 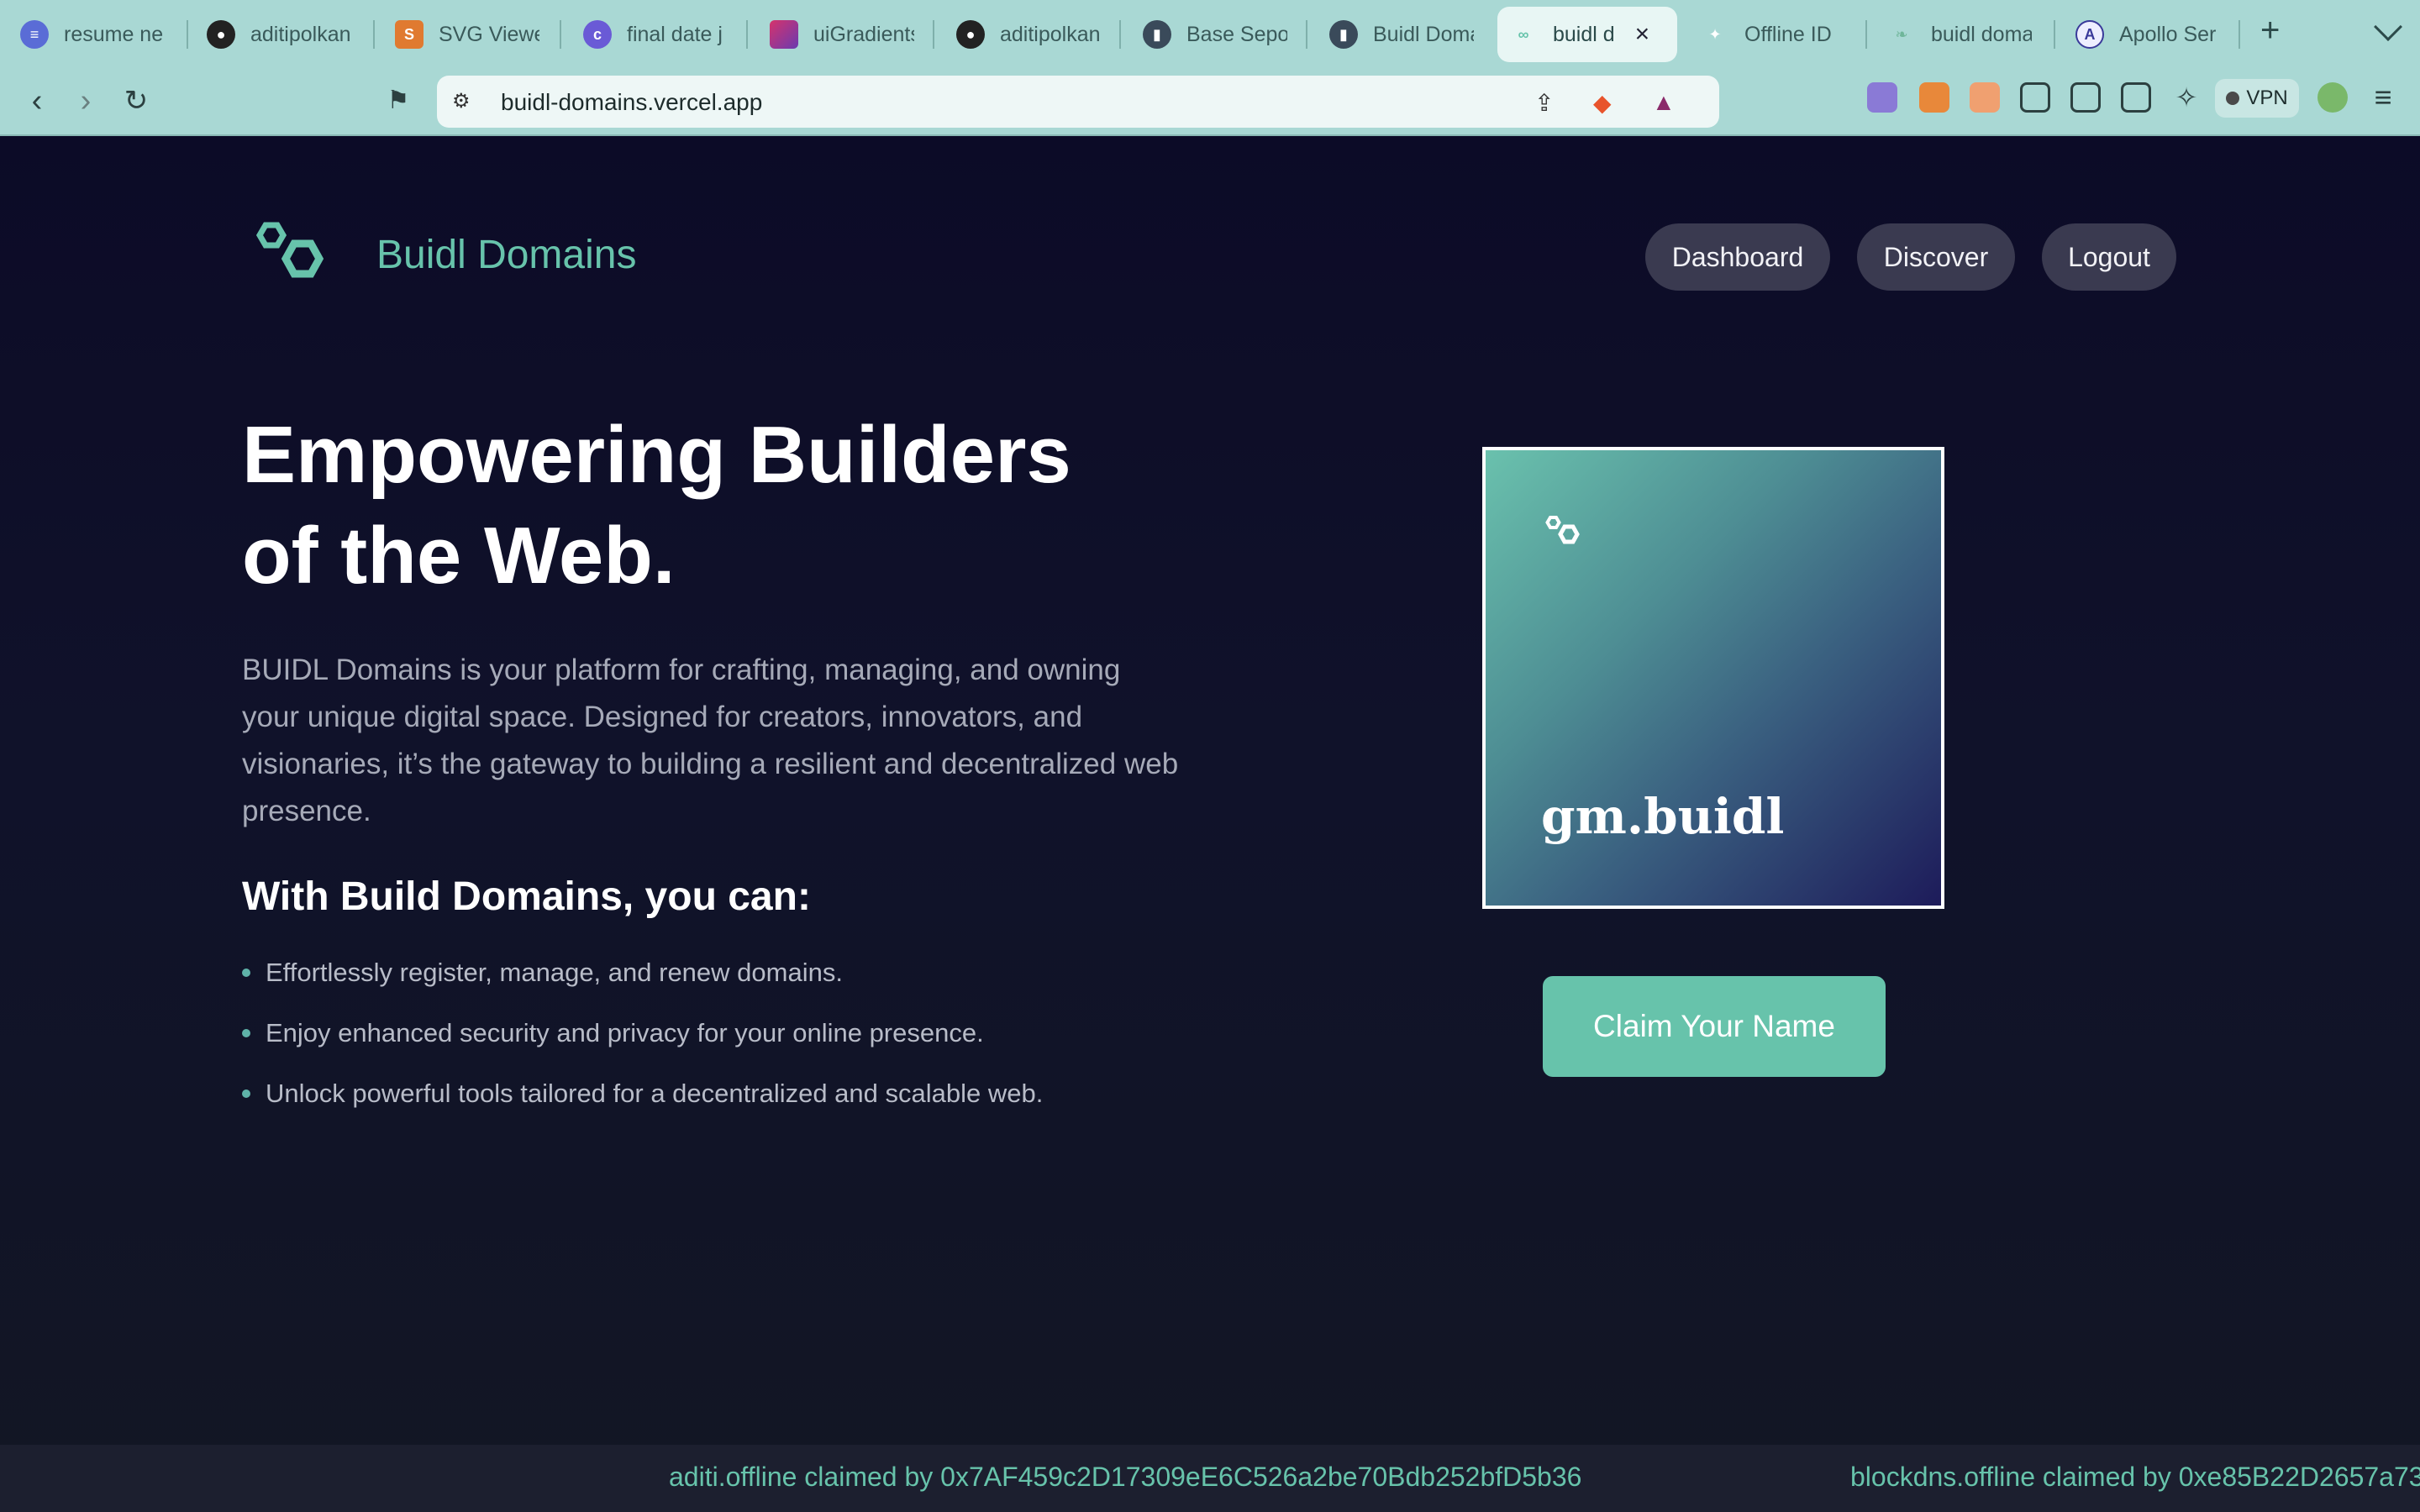 I want to click on close-tab-icon: ×, so click(x=1643, y=34).